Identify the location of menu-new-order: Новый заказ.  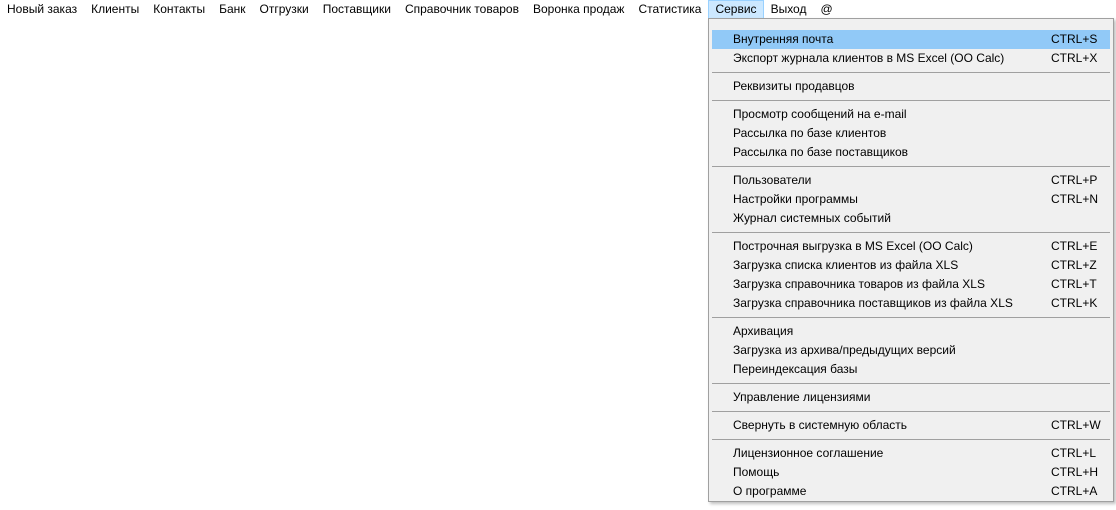
(42, 9).